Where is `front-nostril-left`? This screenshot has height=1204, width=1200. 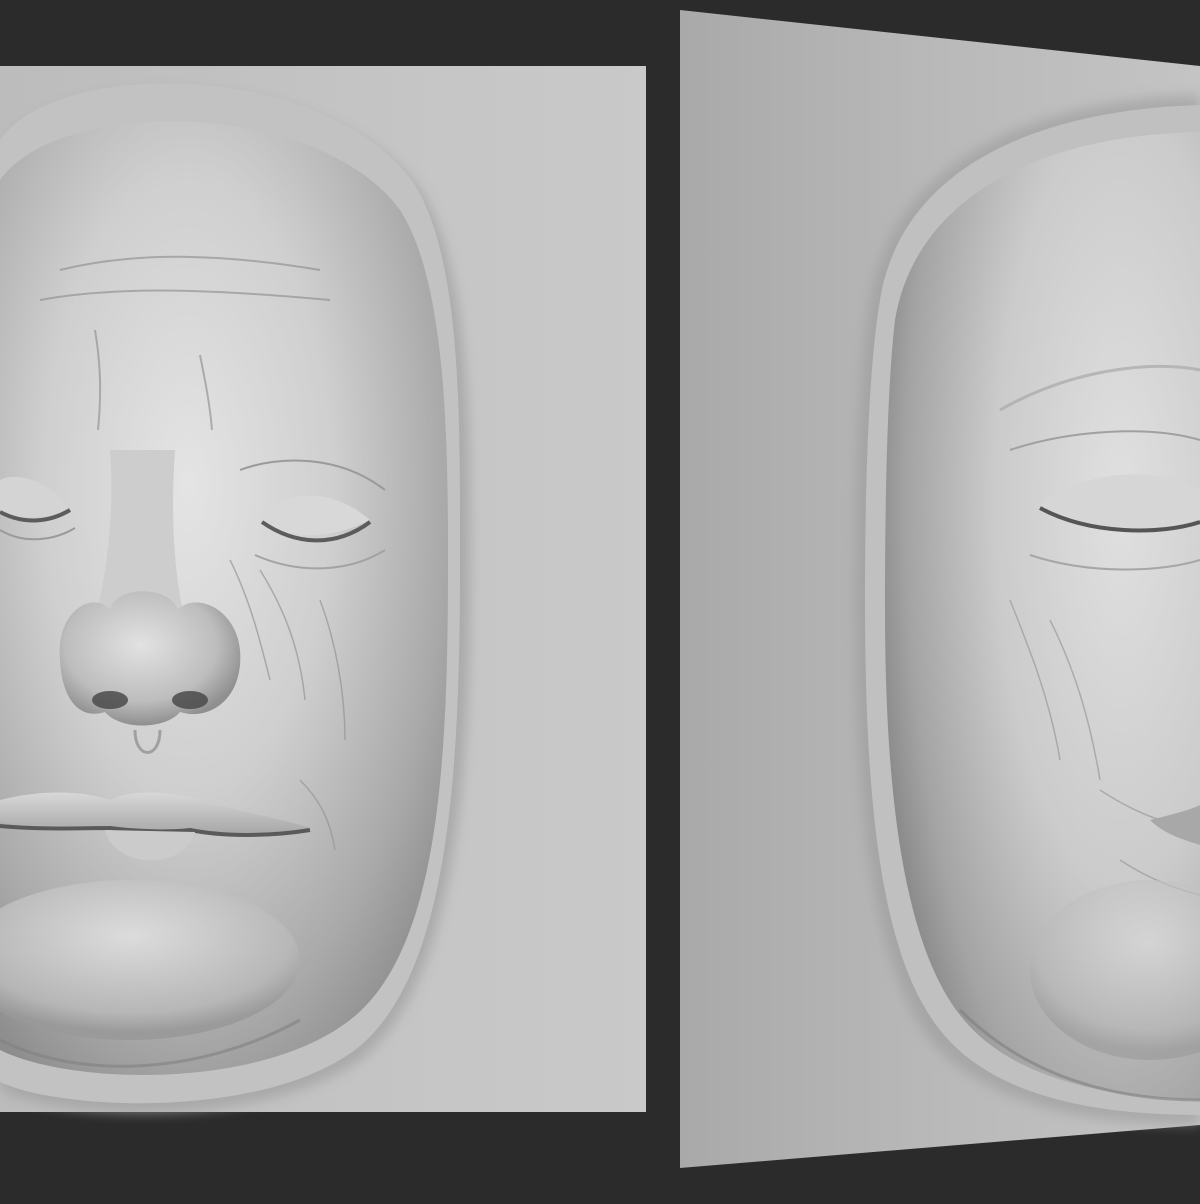
front-nostril-left is located at coordinates (110, 700).